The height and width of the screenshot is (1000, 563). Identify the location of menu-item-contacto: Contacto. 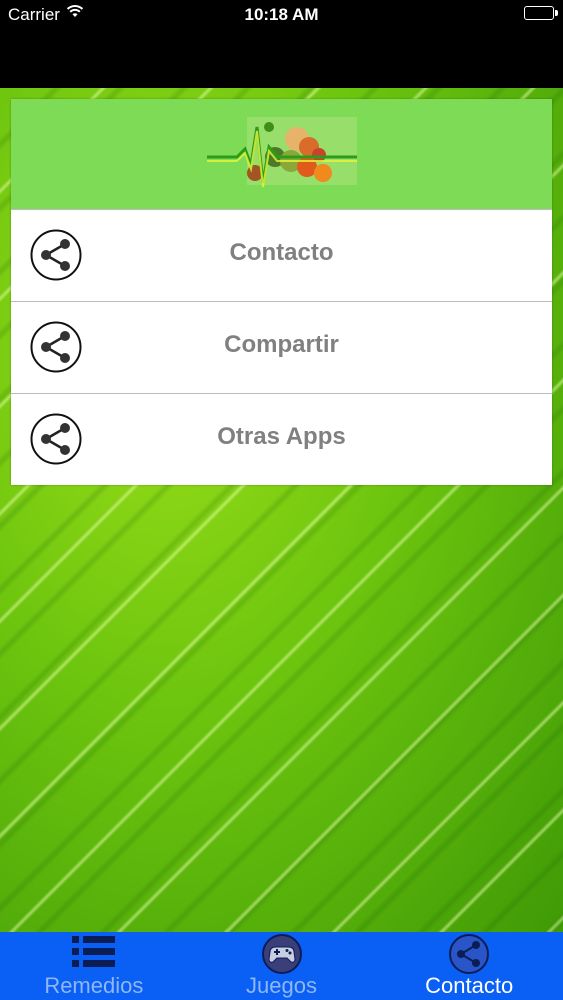
(281, 256).